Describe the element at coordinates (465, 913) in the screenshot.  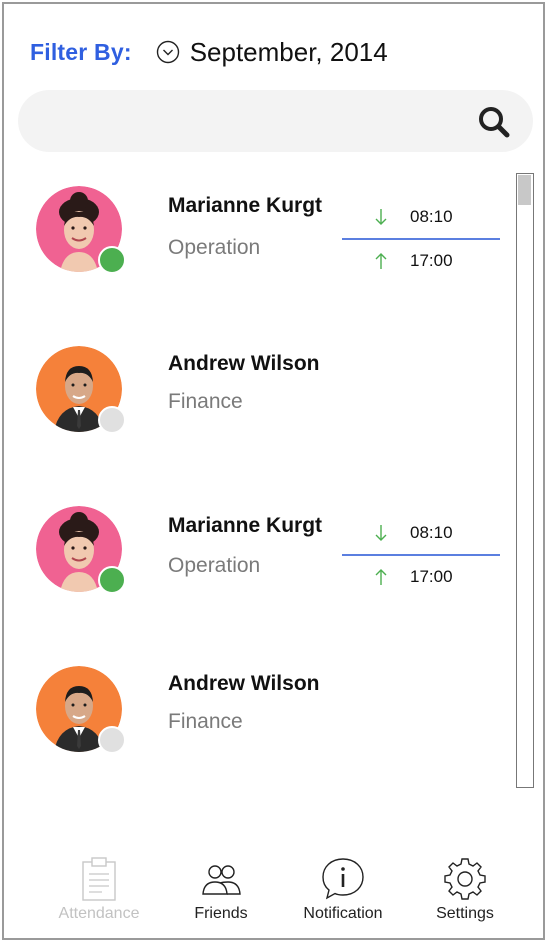
I see `nav-label: Settings` at that location.